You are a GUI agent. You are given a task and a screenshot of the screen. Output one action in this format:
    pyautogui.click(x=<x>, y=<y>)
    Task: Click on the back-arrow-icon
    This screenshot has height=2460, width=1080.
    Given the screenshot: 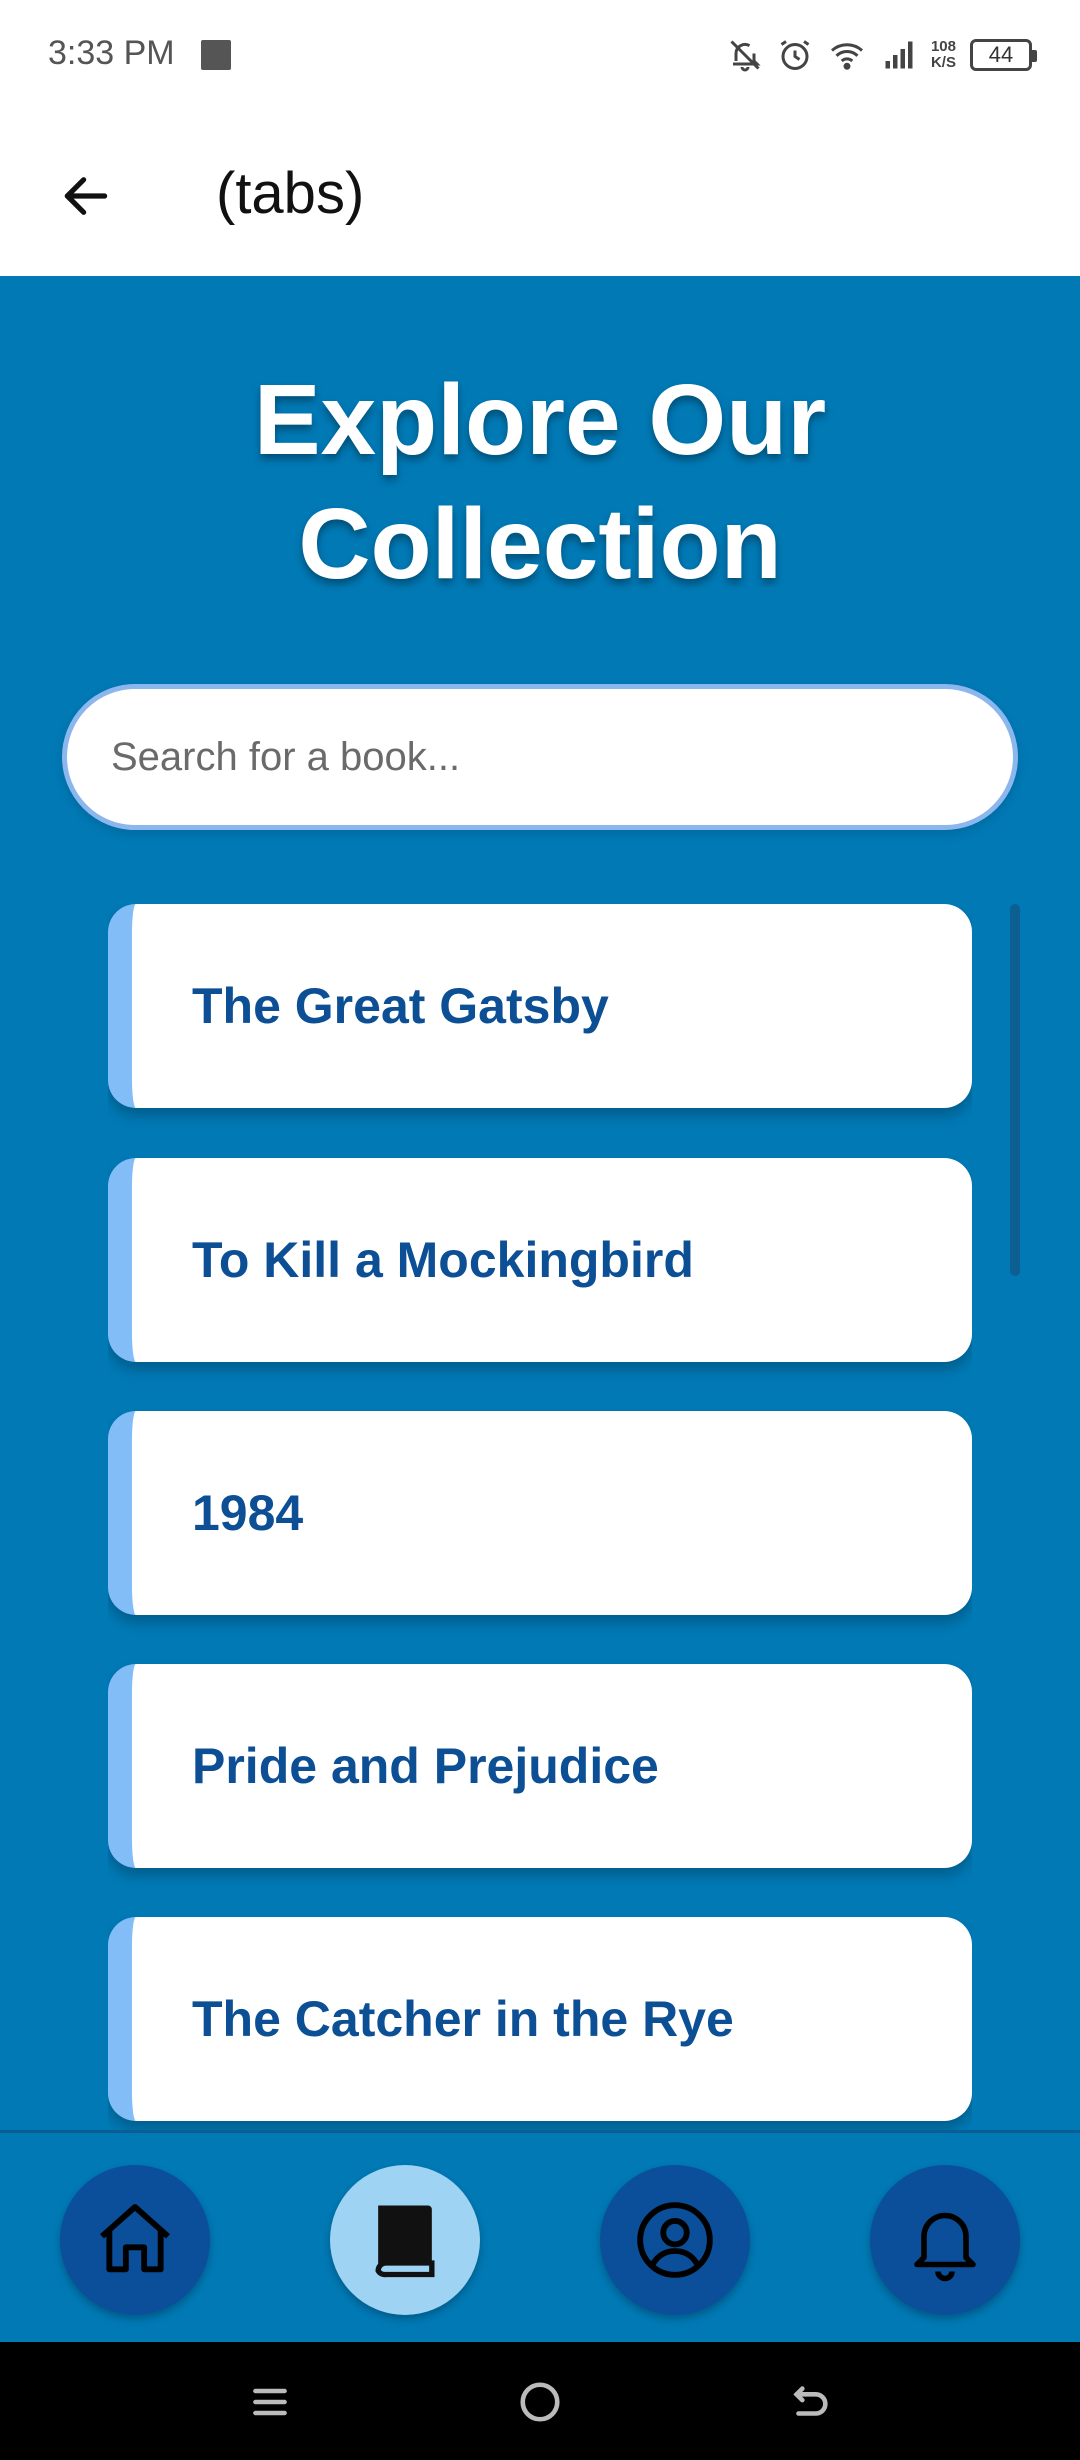 What is the action you would take?
    pyautogui.click(x=810, y=2401)
    